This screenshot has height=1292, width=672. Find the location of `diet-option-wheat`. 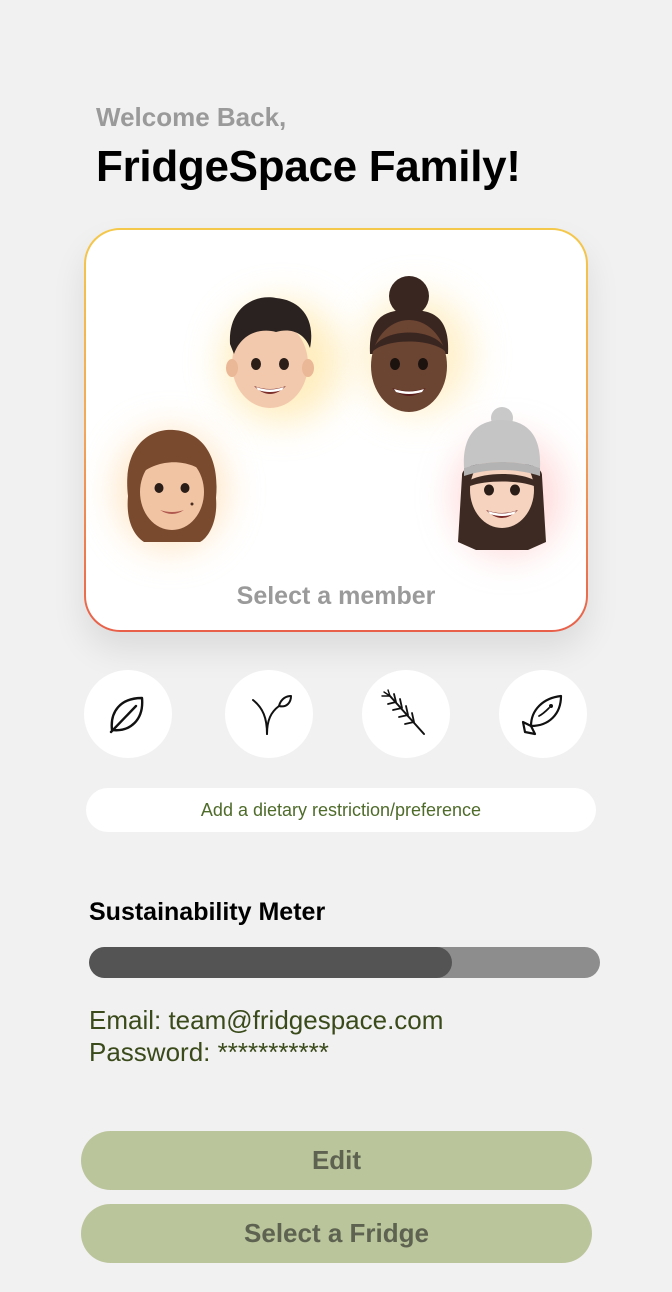

diet-option-wheat is located at coordinates (406, 714).